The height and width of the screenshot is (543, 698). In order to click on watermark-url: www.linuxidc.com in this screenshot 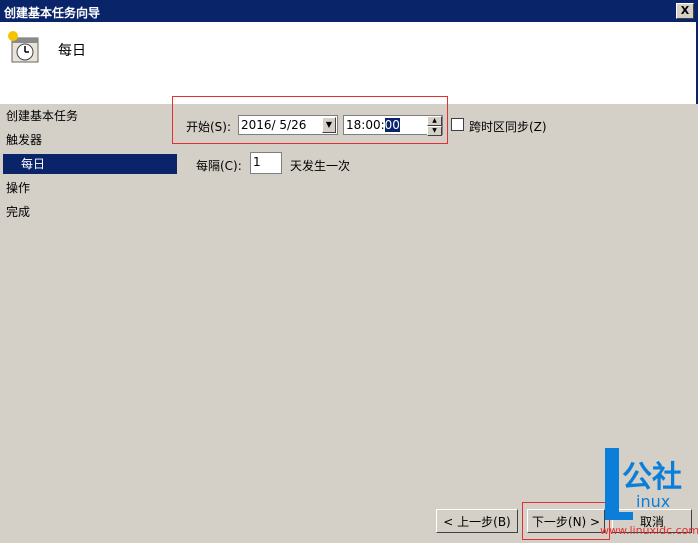, I will do `click(649, 530)`.